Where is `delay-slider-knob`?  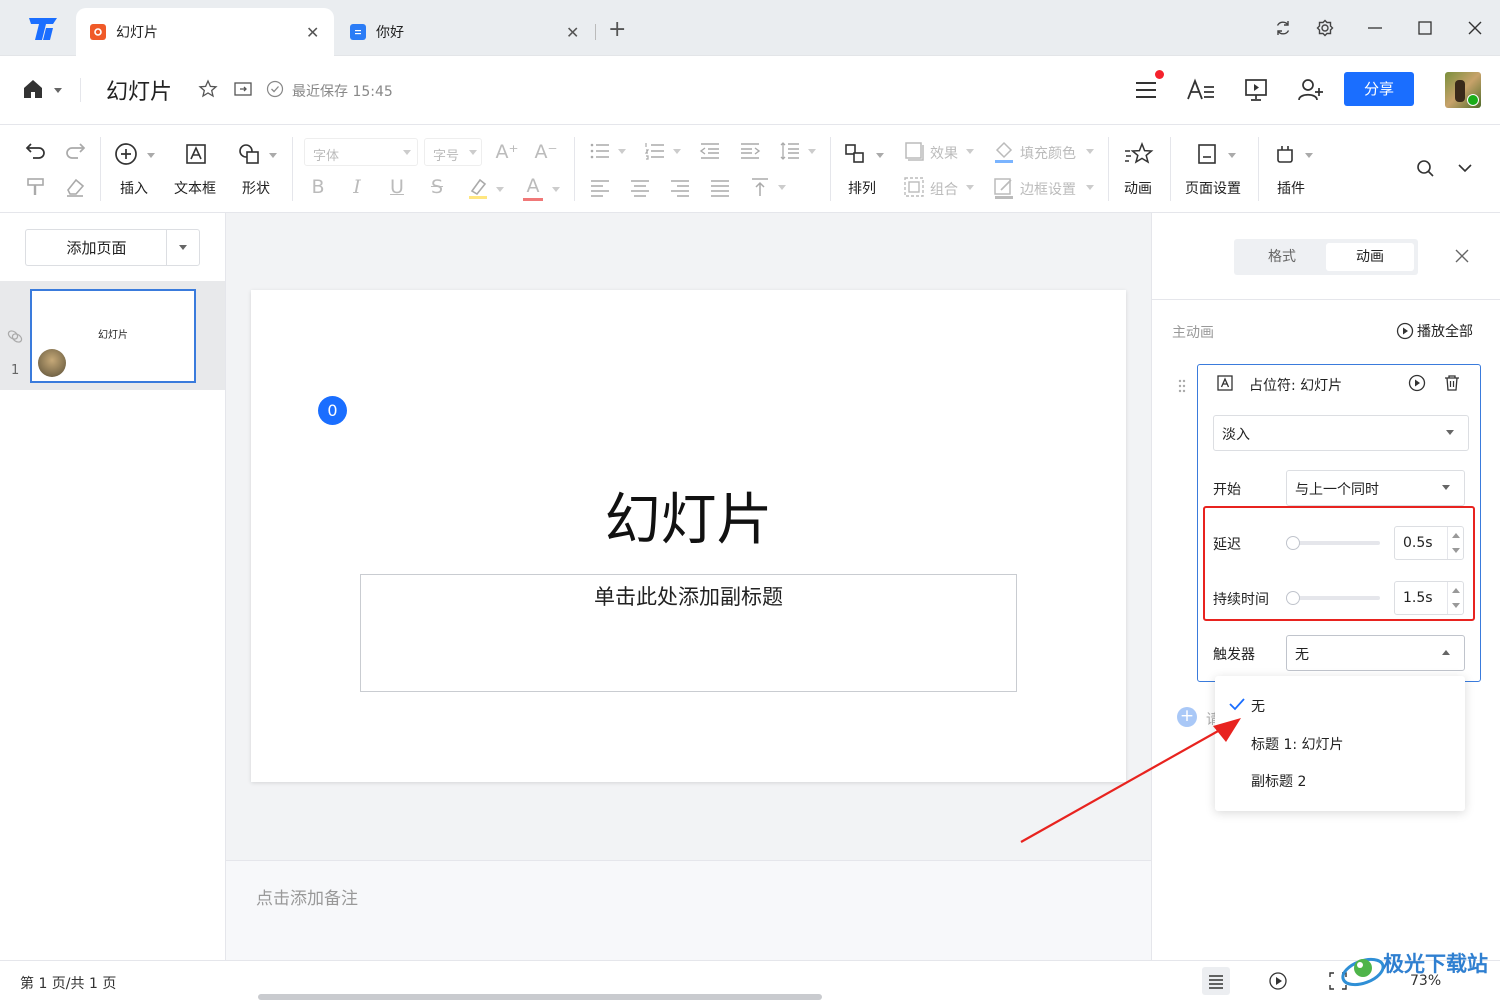 delay-slider-knob is located at coordinates (1293, 543).